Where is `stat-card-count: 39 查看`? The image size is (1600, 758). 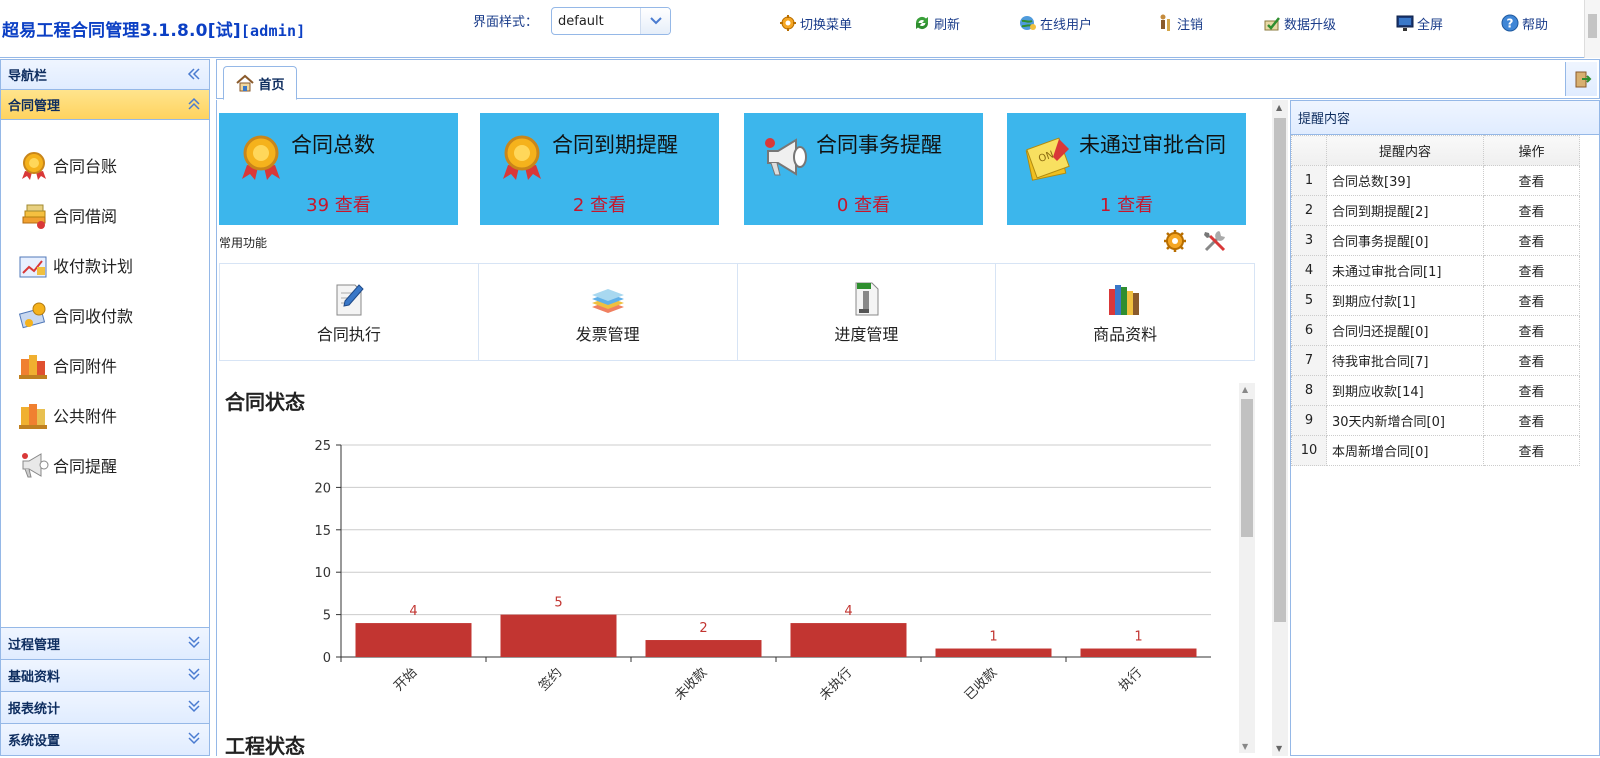 stat-card-count: 39 查看 is located at coordinates (338, 204).